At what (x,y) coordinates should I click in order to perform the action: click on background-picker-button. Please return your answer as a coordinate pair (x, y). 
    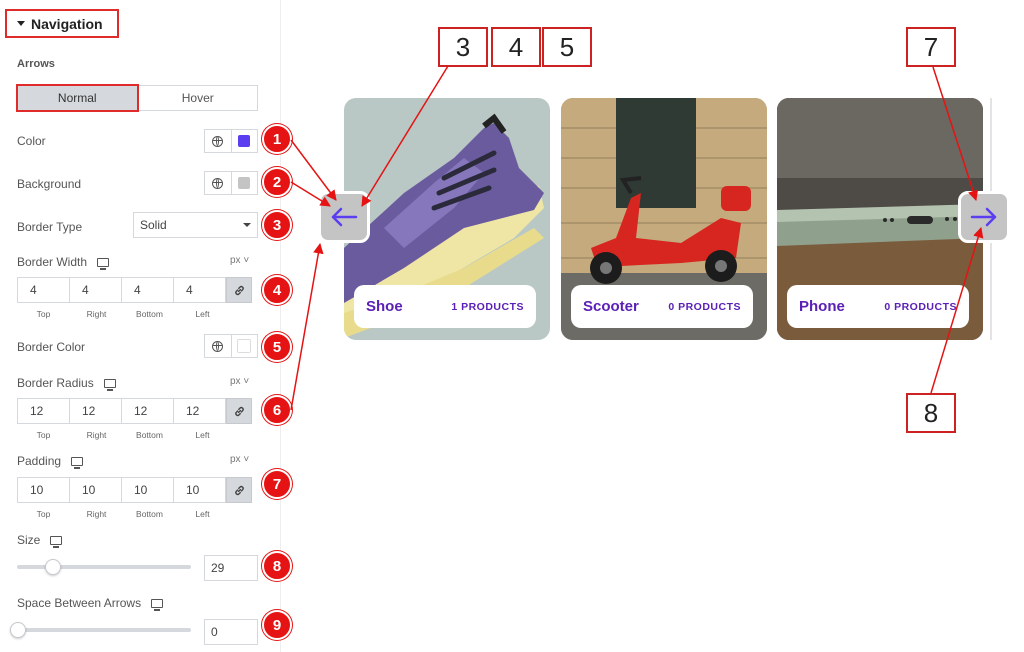
    Looking at the image, I should click on (244, 183).